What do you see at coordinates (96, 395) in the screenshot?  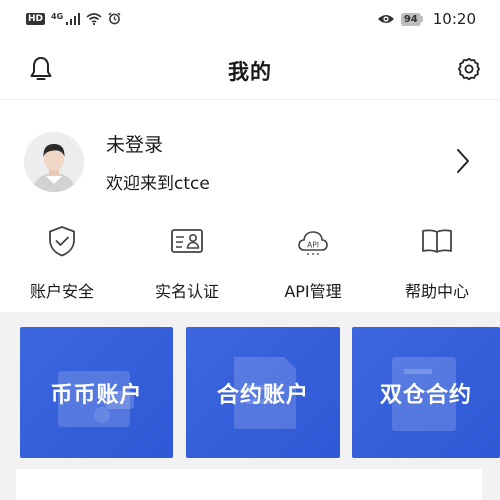 I see `account-label: 币币账户` at bounding box center [96, 395].